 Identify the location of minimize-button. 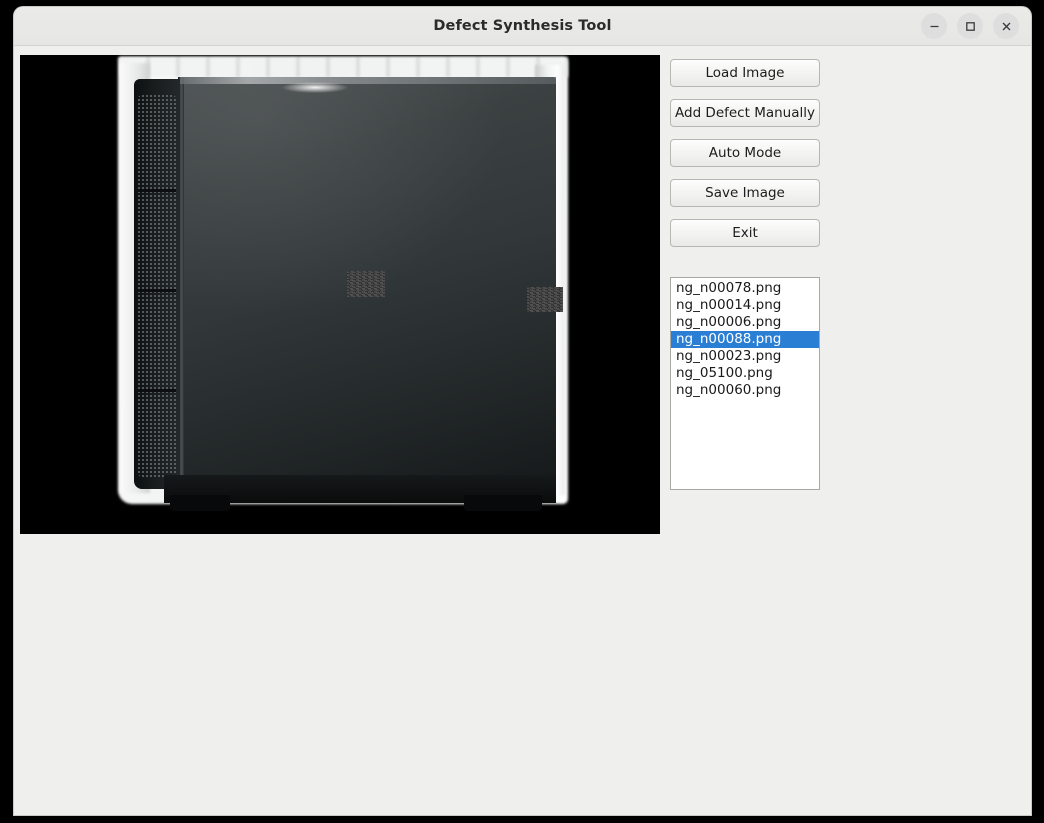
(934, 26).